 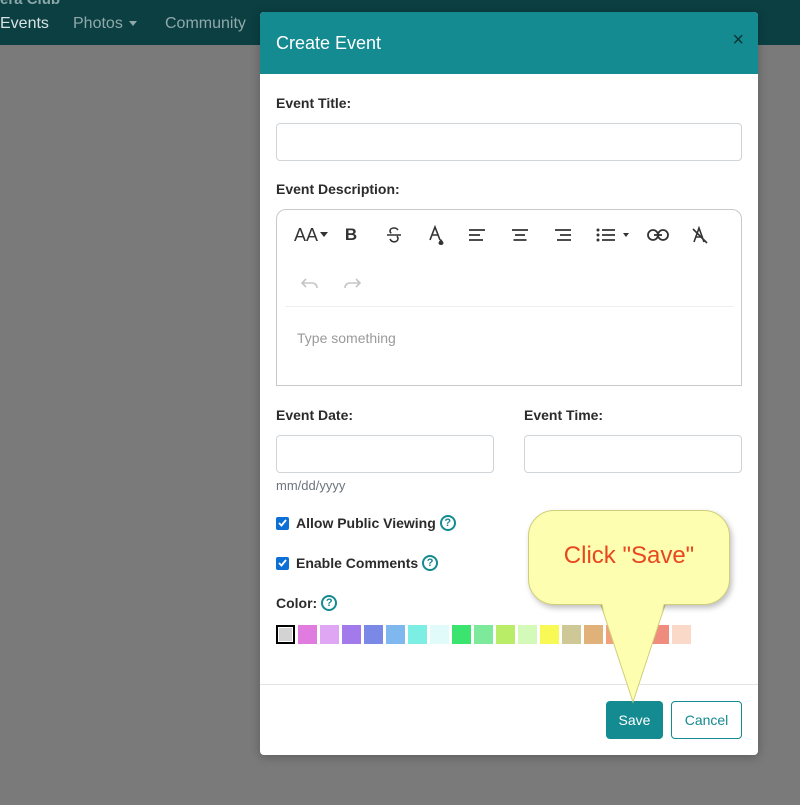 I want to click on event-date-label: Event Date:, so click(x=315, y=415).